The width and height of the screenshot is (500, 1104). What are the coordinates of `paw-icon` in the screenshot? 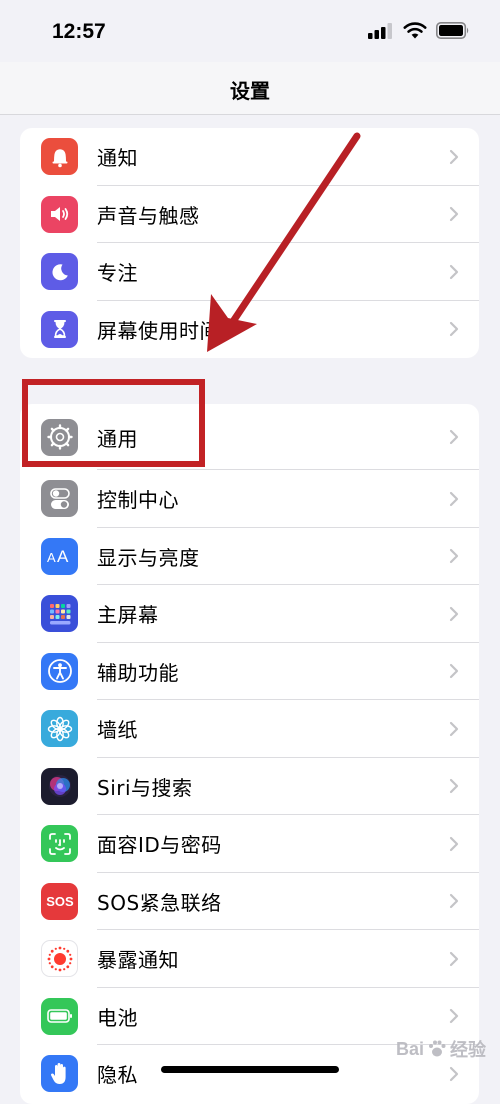 It's located at (437, 1048).